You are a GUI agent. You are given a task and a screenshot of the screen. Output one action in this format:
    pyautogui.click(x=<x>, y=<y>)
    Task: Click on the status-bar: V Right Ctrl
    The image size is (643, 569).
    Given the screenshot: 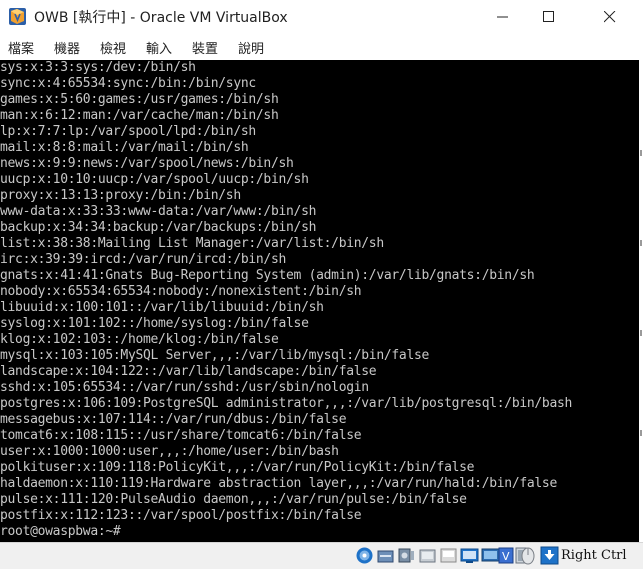 What is the action you would take?
    pyautogui.click(x=321, y=555)
    